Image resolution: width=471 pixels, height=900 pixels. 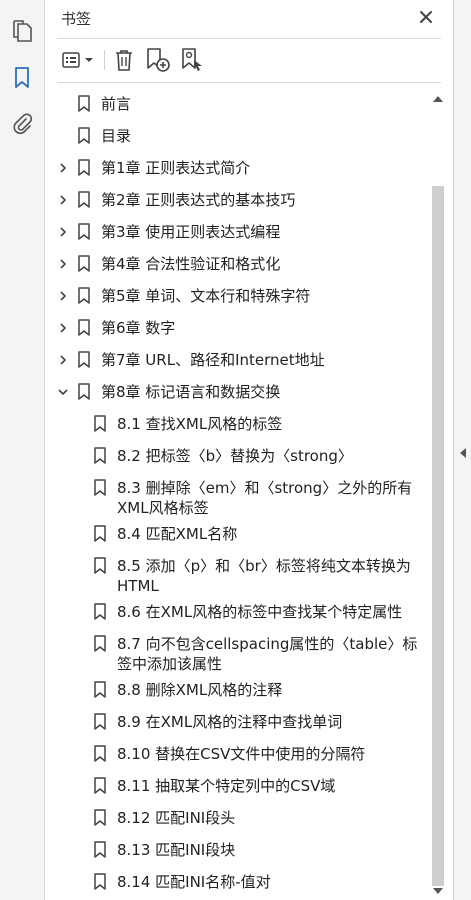 I want to click on scroll-up-arrow-icon, so click(x=438, y=99).